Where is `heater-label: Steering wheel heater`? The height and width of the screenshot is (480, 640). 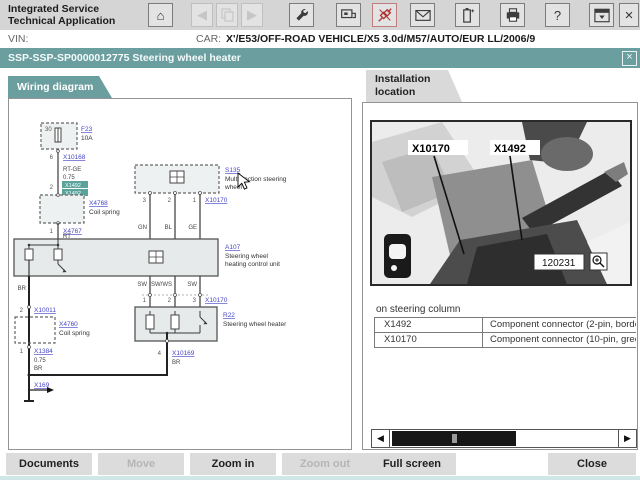
heater-label: Steering wheel heater is located at coordinates (255, 324).